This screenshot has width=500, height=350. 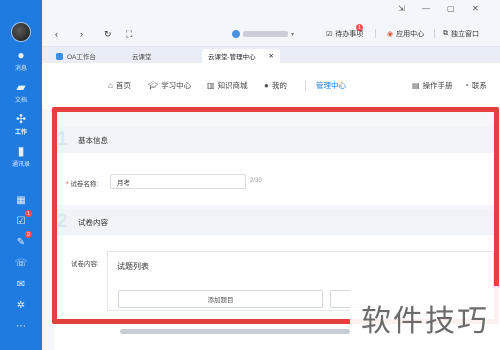 What do you see at coordinates (271, 23) in the screenshot?
I see `title-bar: ⇲ — ▢ ✕ ‹ › ↻ ⛶ ▾ ☑ 待办事项 1 ◉ 应用中心 ⧉ 独立窗口` at bounding box center [271, 23].